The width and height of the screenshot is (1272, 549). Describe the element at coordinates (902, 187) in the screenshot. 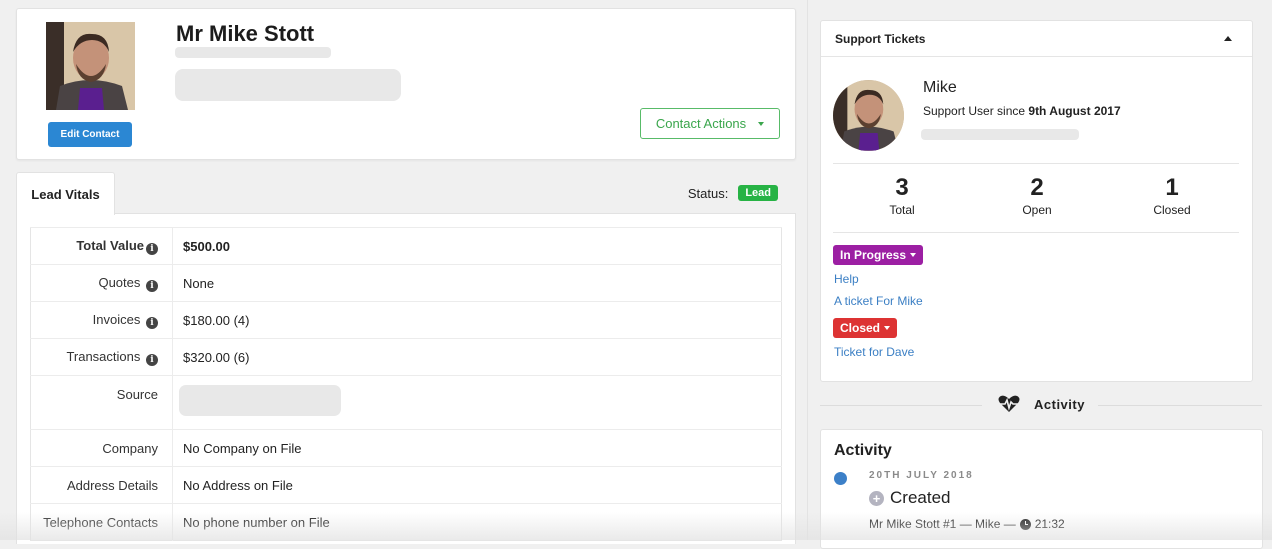

I see `stat-value: 3` at that location.